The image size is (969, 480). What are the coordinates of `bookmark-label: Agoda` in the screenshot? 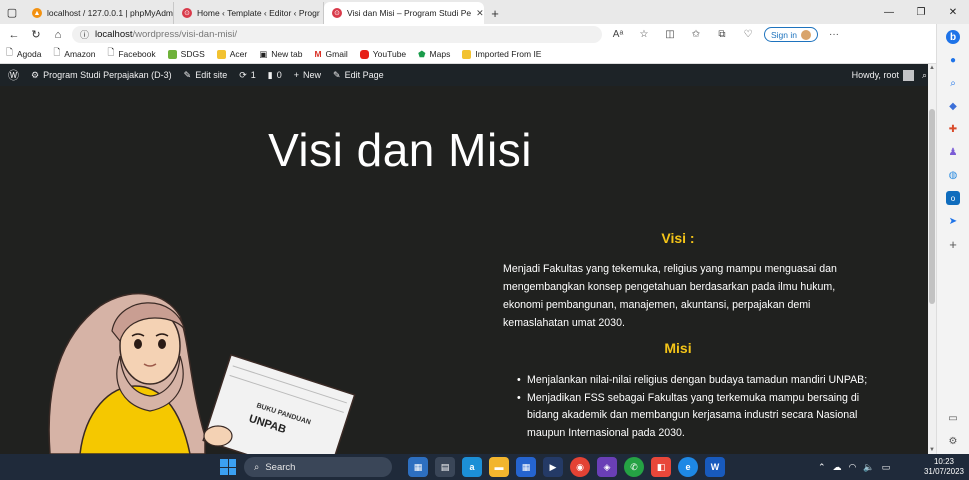 It's located at (29, 54).